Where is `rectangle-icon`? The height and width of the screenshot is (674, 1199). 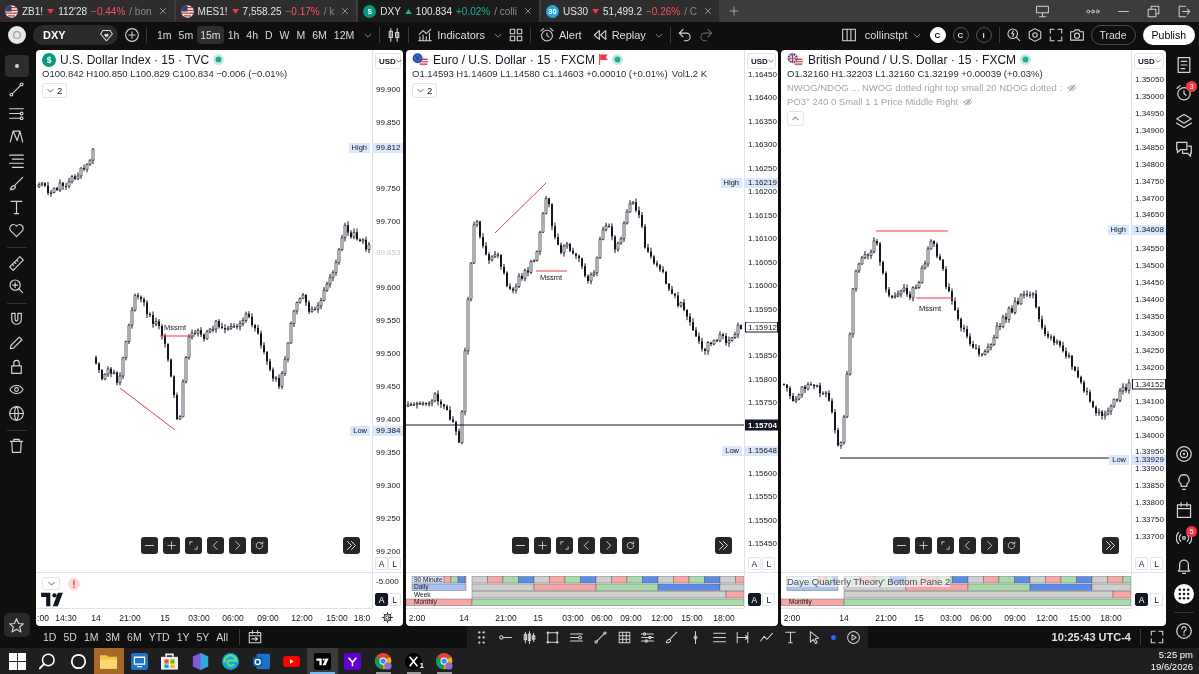 rectangle-icon is located at coordinates (553, 637).